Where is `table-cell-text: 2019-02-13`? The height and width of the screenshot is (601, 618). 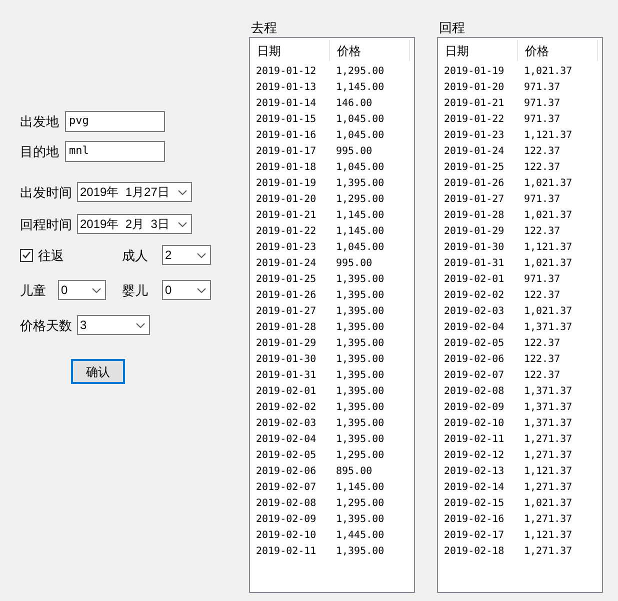 table-cell-text: 2019-02-13 is located at coordinates (474, 471).